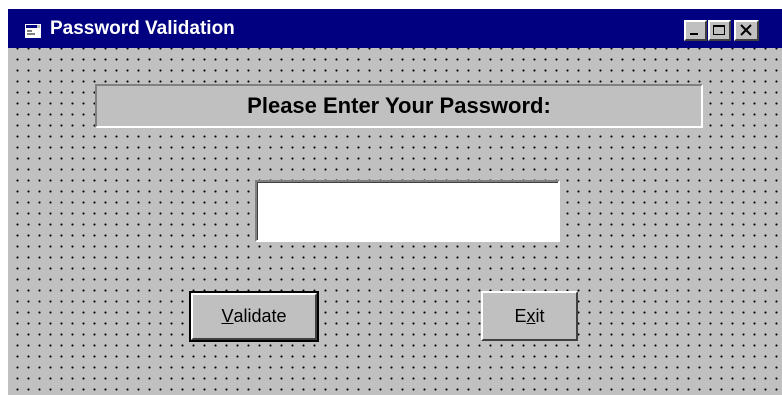 The height and width of the screenshot is (395, 782). Describe the element at coordinates (540, 315) in the screenshot. I see `exit-label-end: it` at that location.